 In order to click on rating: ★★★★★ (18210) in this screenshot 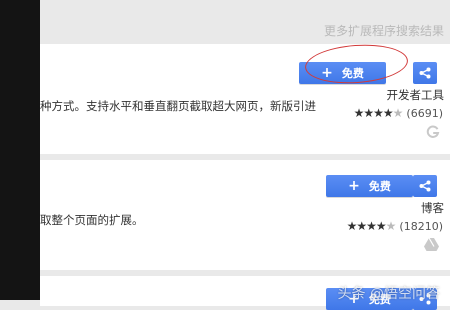, I will do `click(395, 226)`.